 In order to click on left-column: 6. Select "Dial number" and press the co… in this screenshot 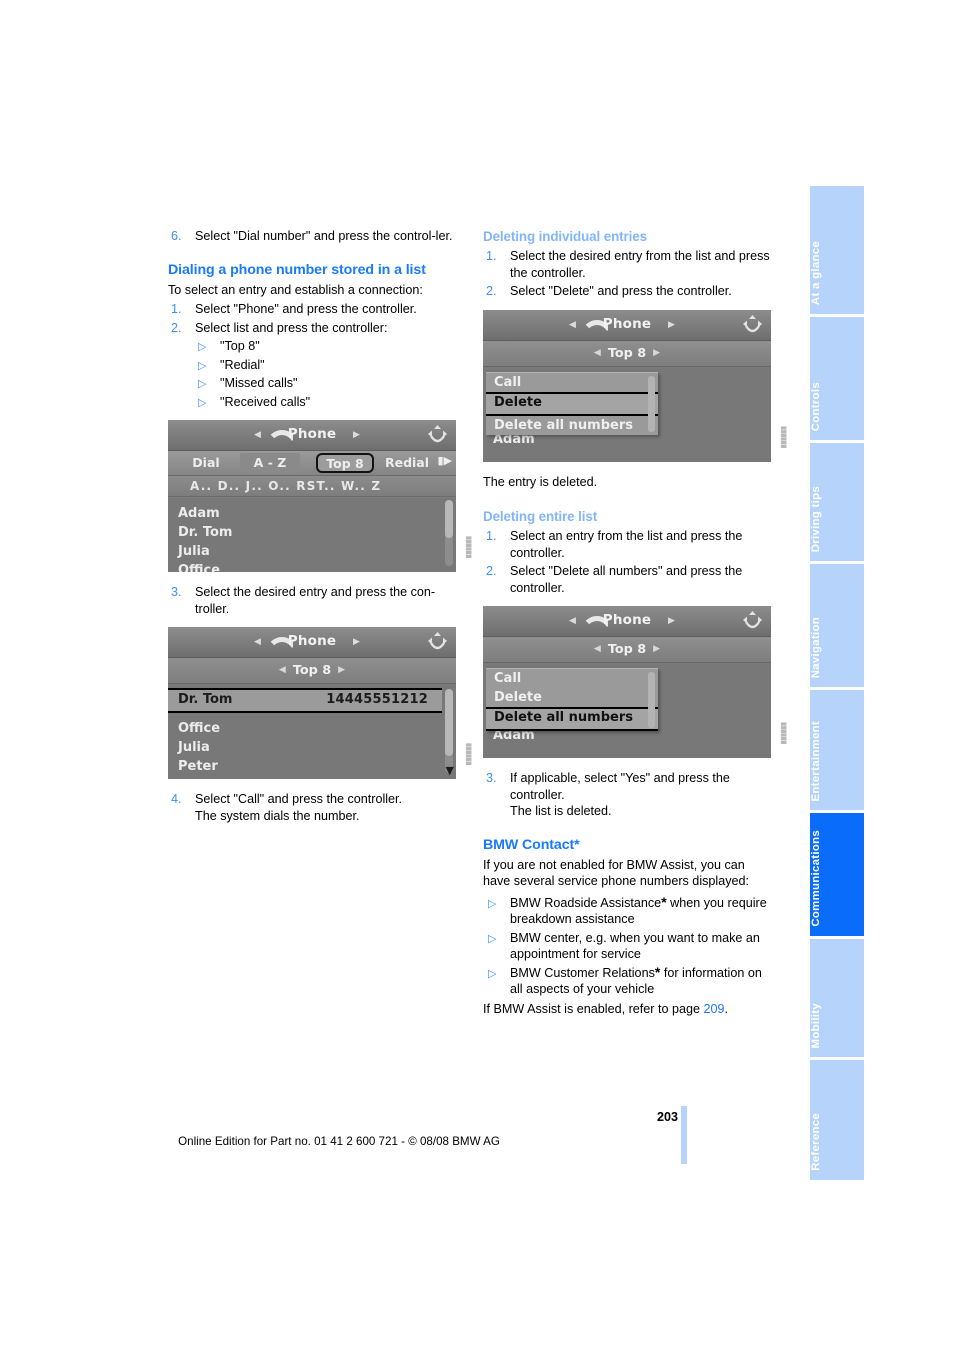, I will do `click(319, 527)`.